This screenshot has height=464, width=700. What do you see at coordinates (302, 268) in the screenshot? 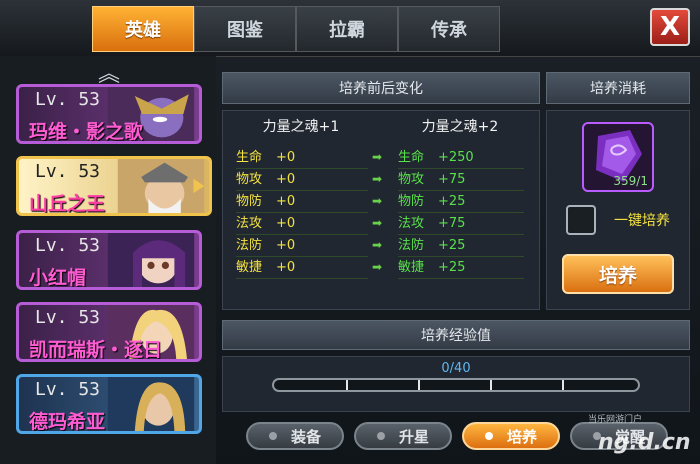
I see `stat-row: 敏捷 +0` at bounding box center [302, 268].